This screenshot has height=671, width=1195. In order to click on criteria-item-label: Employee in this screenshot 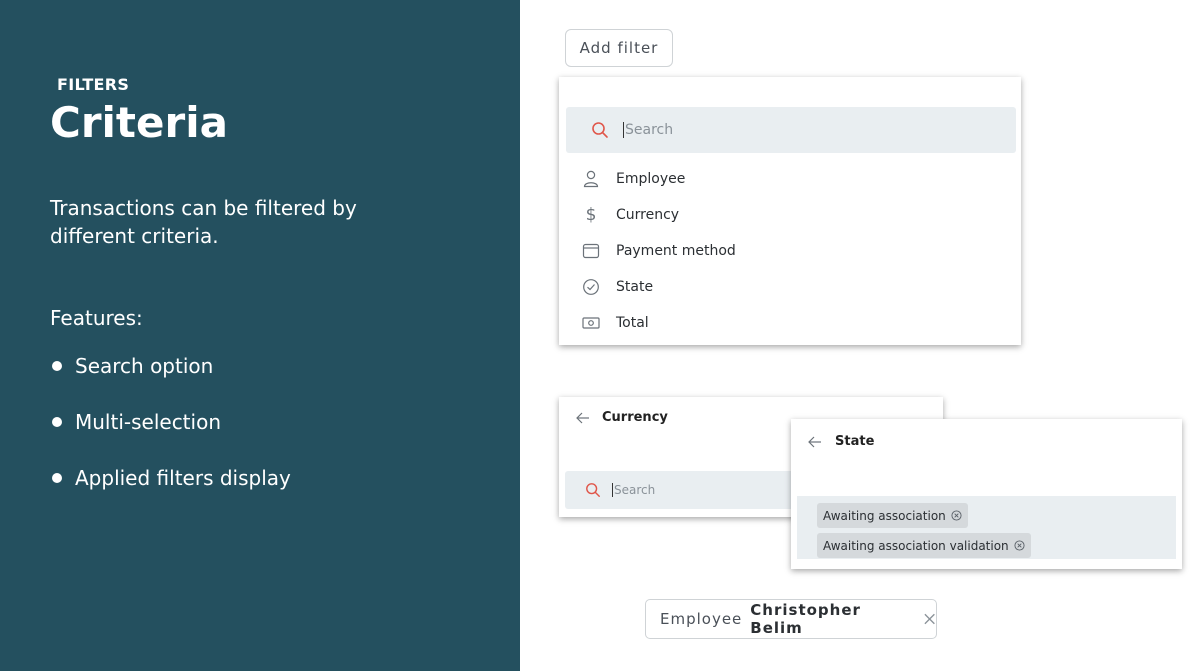, I will do `click(651, 179)`.